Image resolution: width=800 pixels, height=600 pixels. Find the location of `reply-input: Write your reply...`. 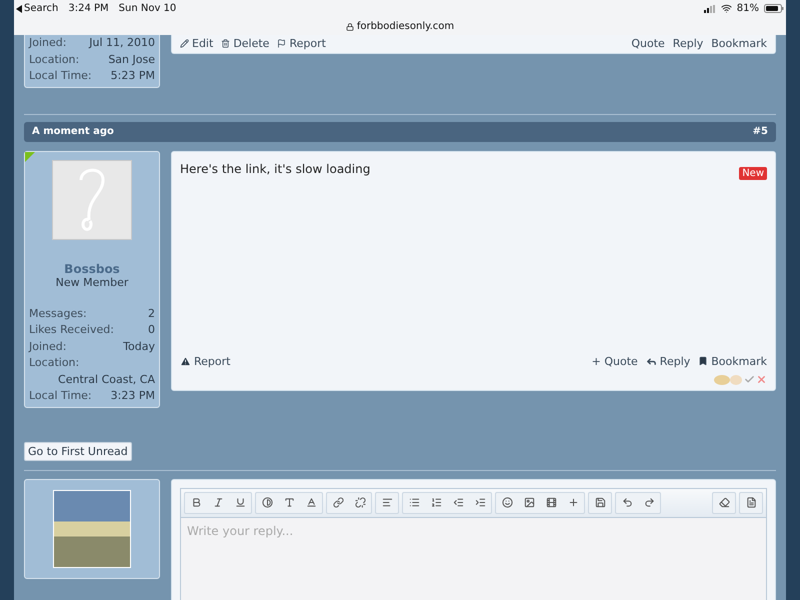

reply-input: Write your reply... is located at coordinates (473, 559).